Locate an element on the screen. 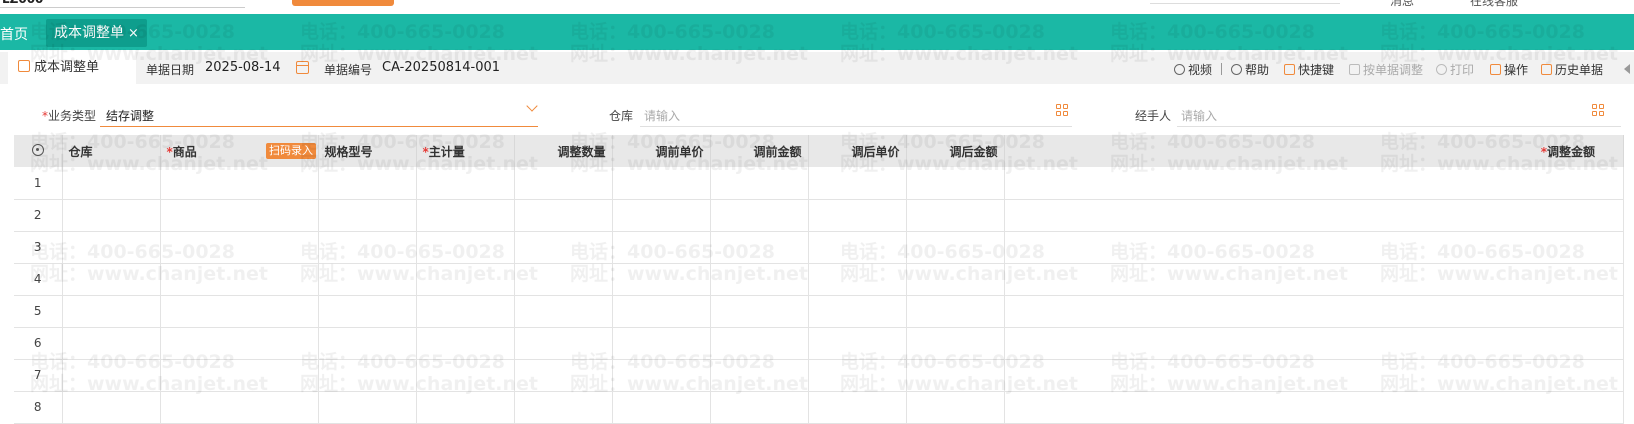 Image resolution: width=1634 pixels, height=424 pixels. print-button: 打印 is located at coordinates (1455, 69).